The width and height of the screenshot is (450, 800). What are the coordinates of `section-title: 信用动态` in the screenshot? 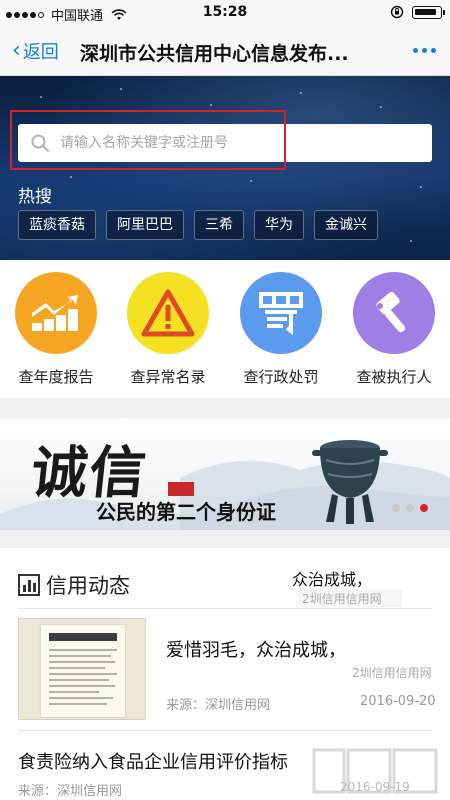 It's located at (88, 586).